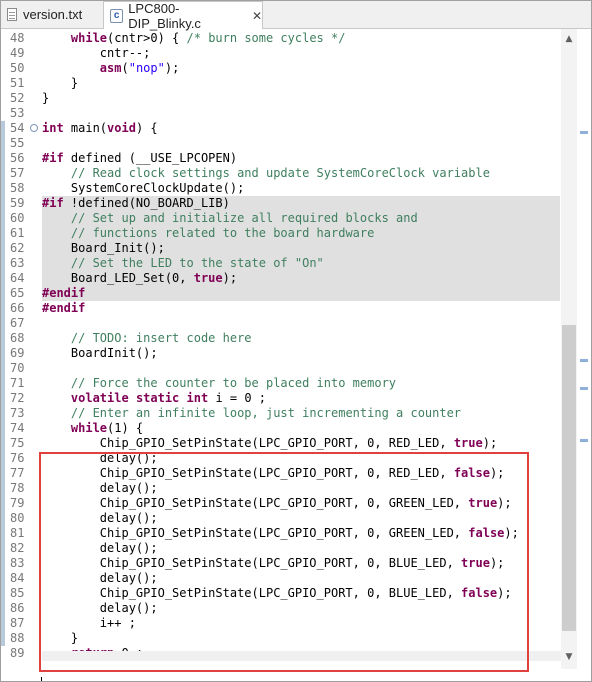 The height and width of the screenshot is (682, 592). I want to click on code-line: 87 i++ ;, so click(281, 623).